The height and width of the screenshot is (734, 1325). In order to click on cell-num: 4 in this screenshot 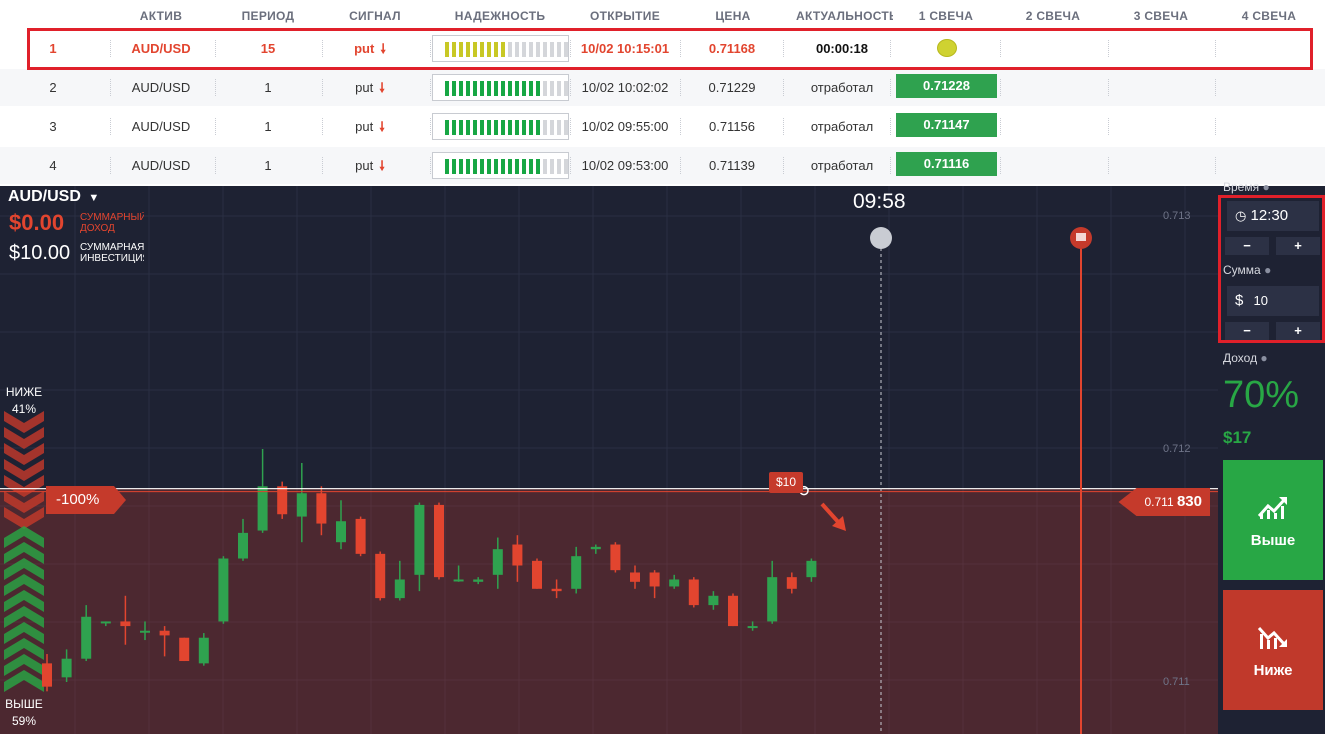, I will do `click(53, 165)`.